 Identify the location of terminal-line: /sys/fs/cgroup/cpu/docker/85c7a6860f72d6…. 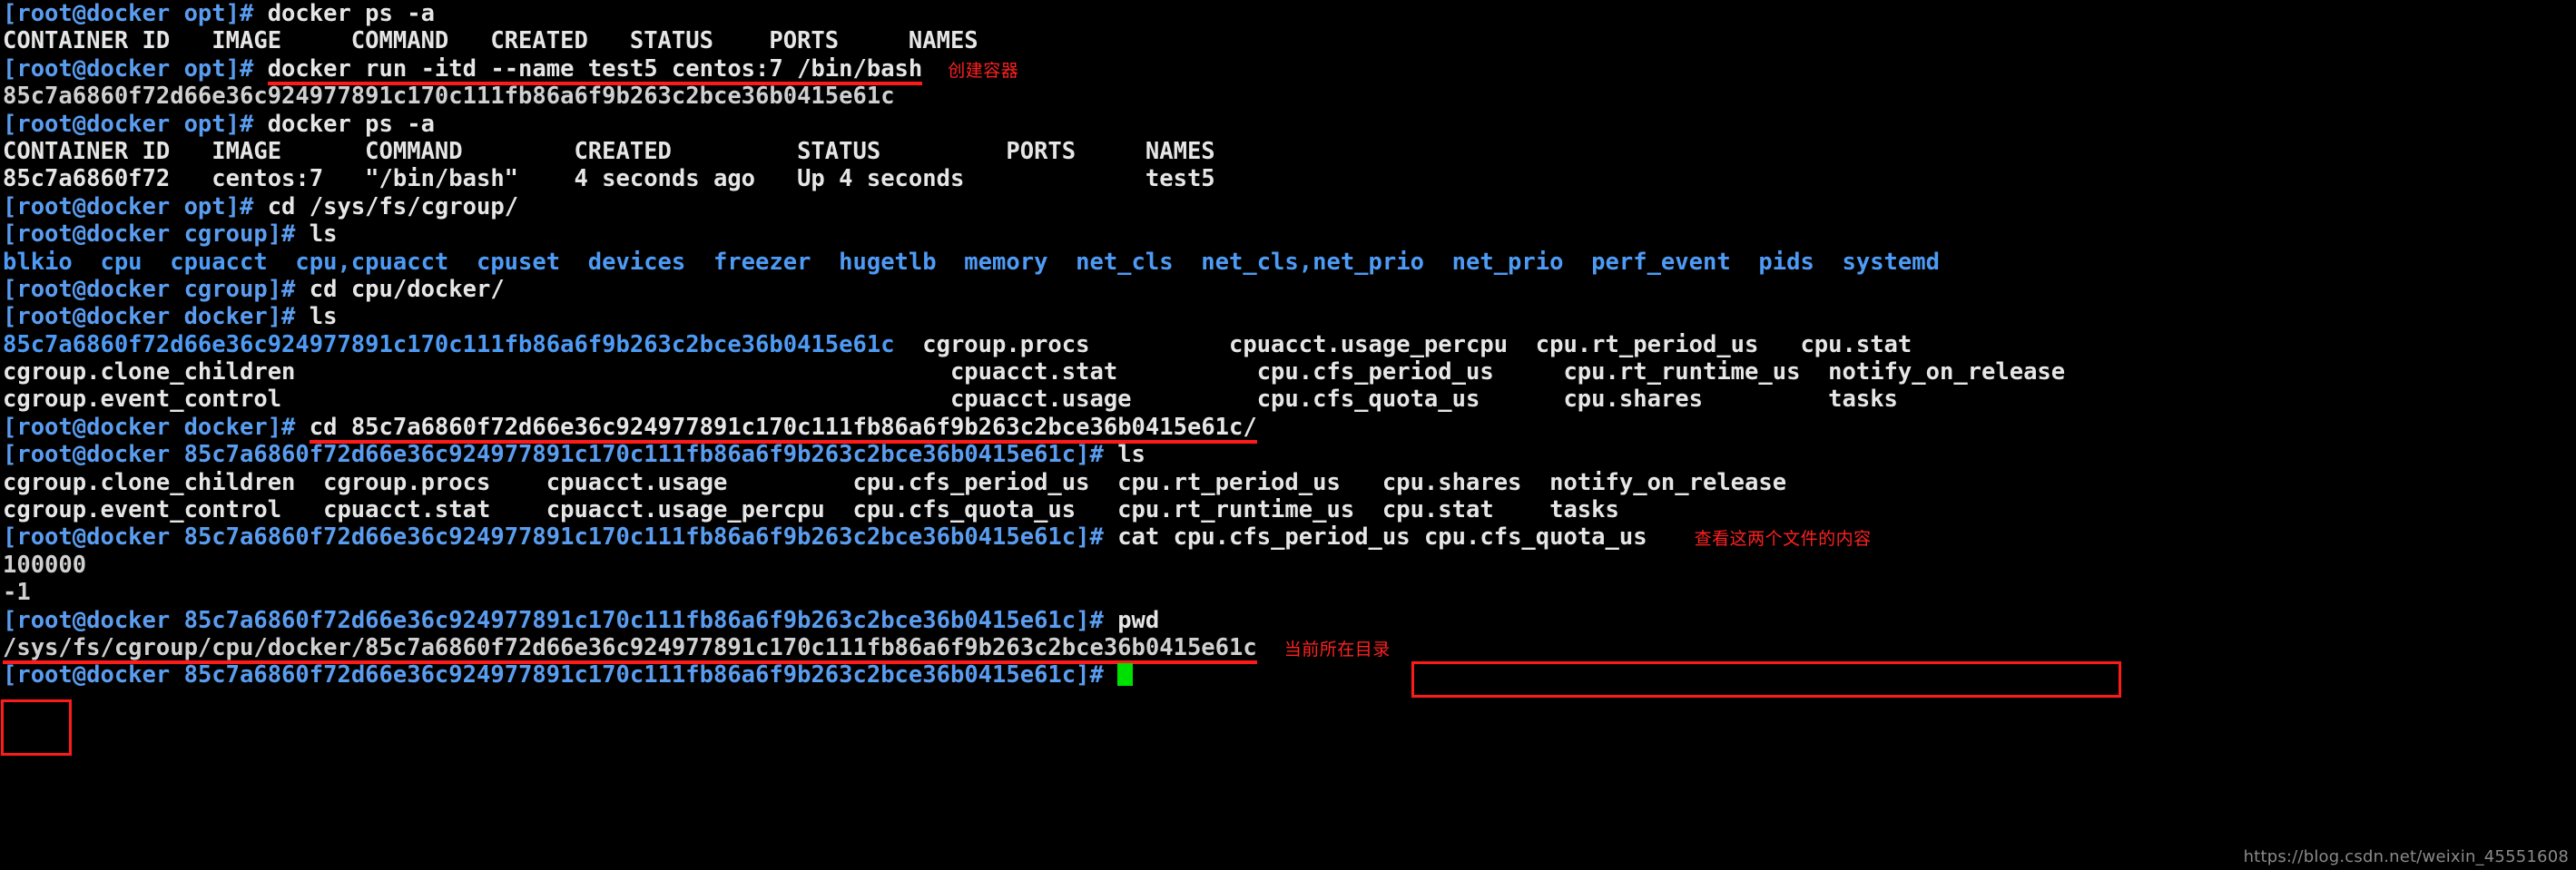
(1288, 647).